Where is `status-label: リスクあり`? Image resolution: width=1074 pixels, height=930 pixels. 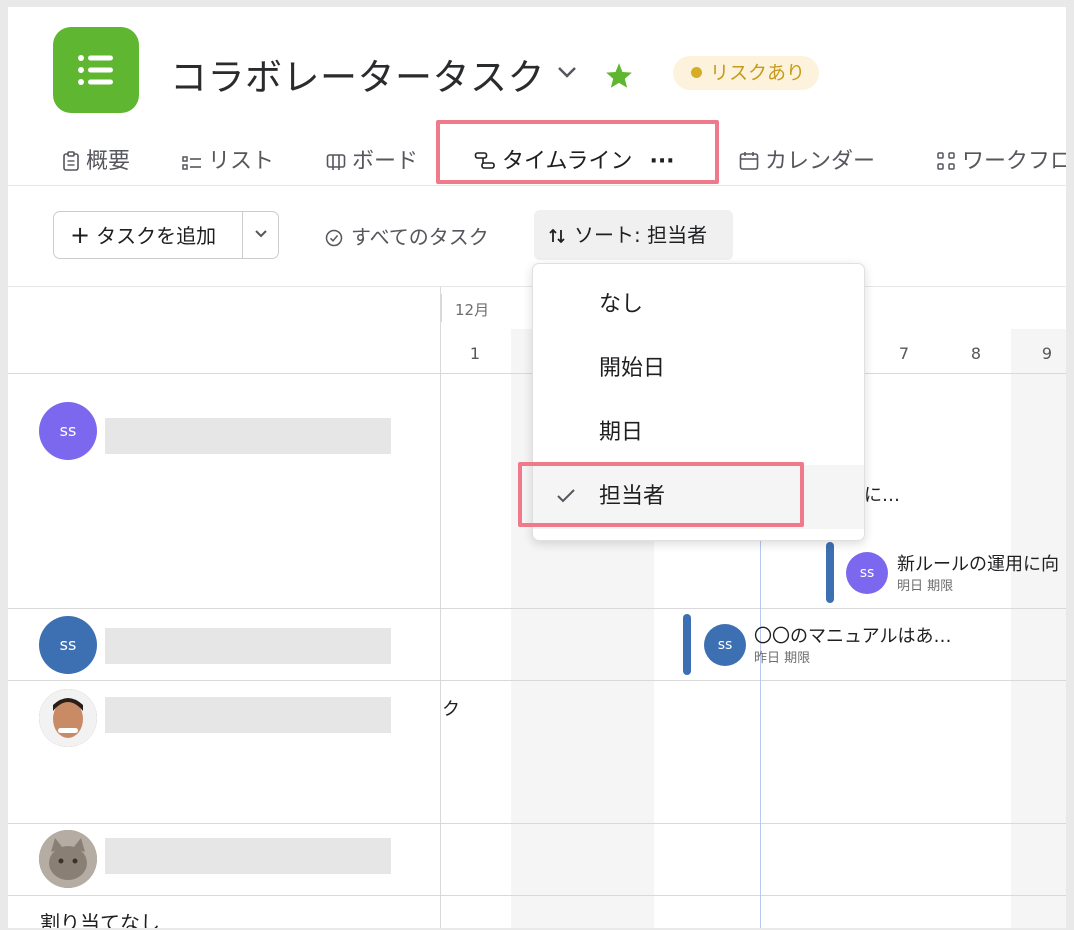
status-label: リスクあり is located at coordinates (758, 73).